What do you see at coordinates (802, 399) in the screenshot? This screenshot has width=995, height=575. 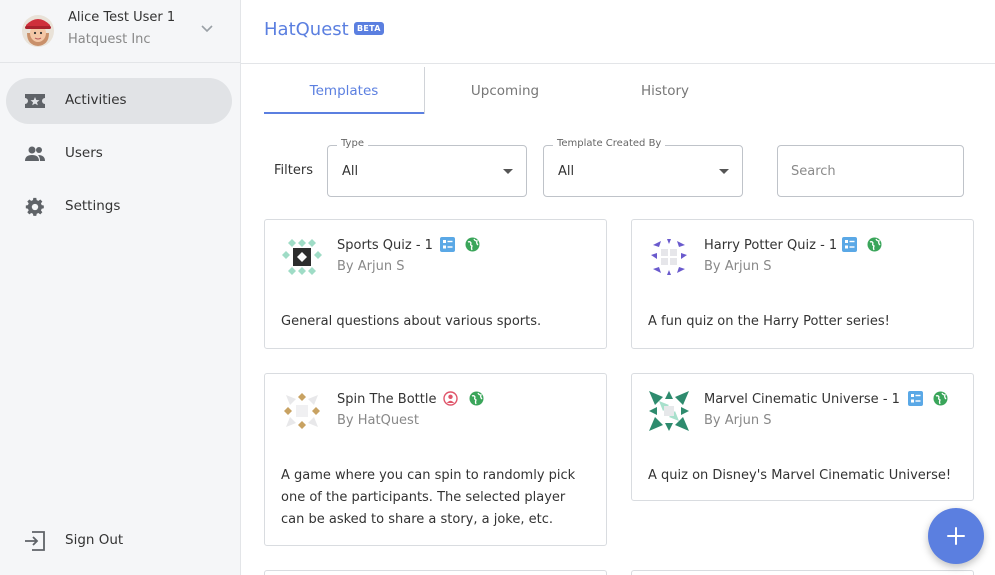 I see `card-title: Marvel Cinematic Universe - 1` at bounding box center [802, 399].